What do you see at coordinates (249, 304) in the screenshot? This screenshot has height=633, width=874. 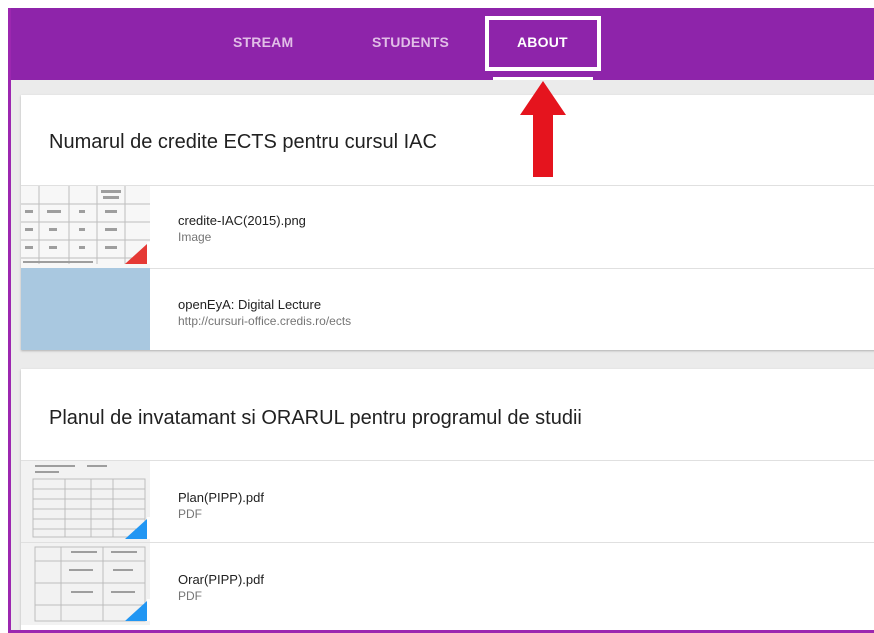 I see `attachment-name: openEyA: Digital Lecture` at bounding box center [249, 304].